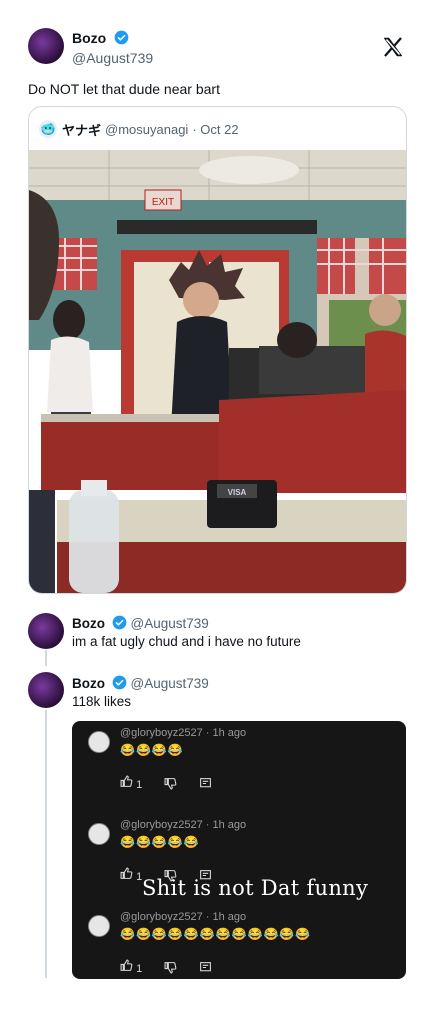 The image size is (433, 1024). What do you see at coordinates (102, 701) in the screenshot?
I see `reply2-text: 118k likes` at bounding box center [102, 701].